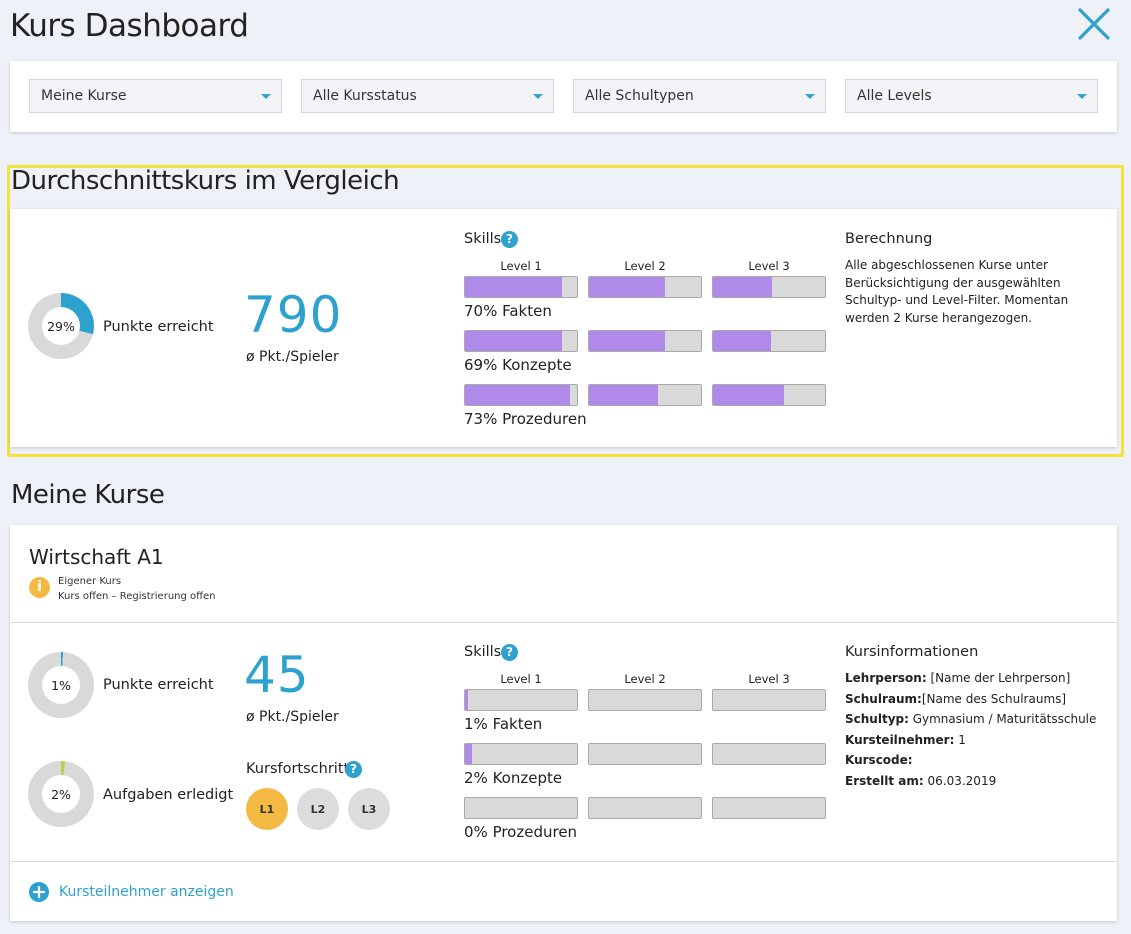 Image resolution: width=1131 pixels, height=934 pixels. Describe the element at coordinates (318, 809) in the screenshot. I see `progress-level-2: L2` at that location.